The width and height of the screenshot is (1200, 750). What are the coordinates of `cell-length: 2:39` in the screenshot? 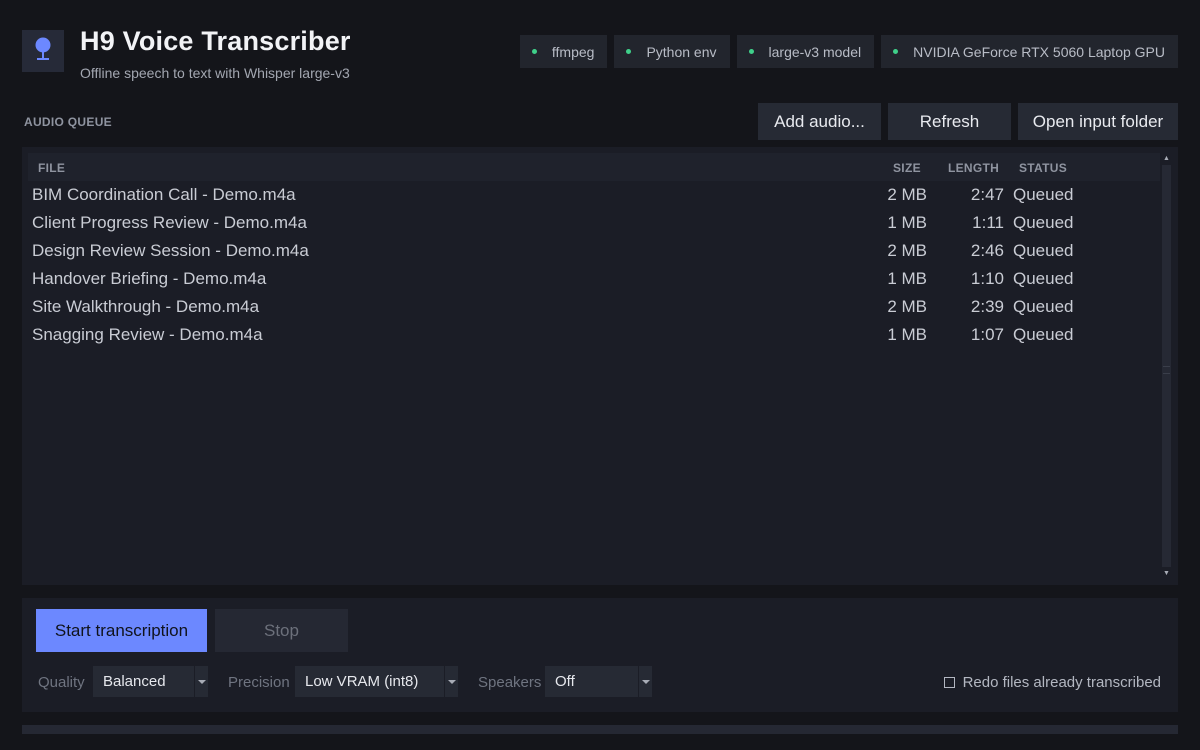 It's located at (987, 306).